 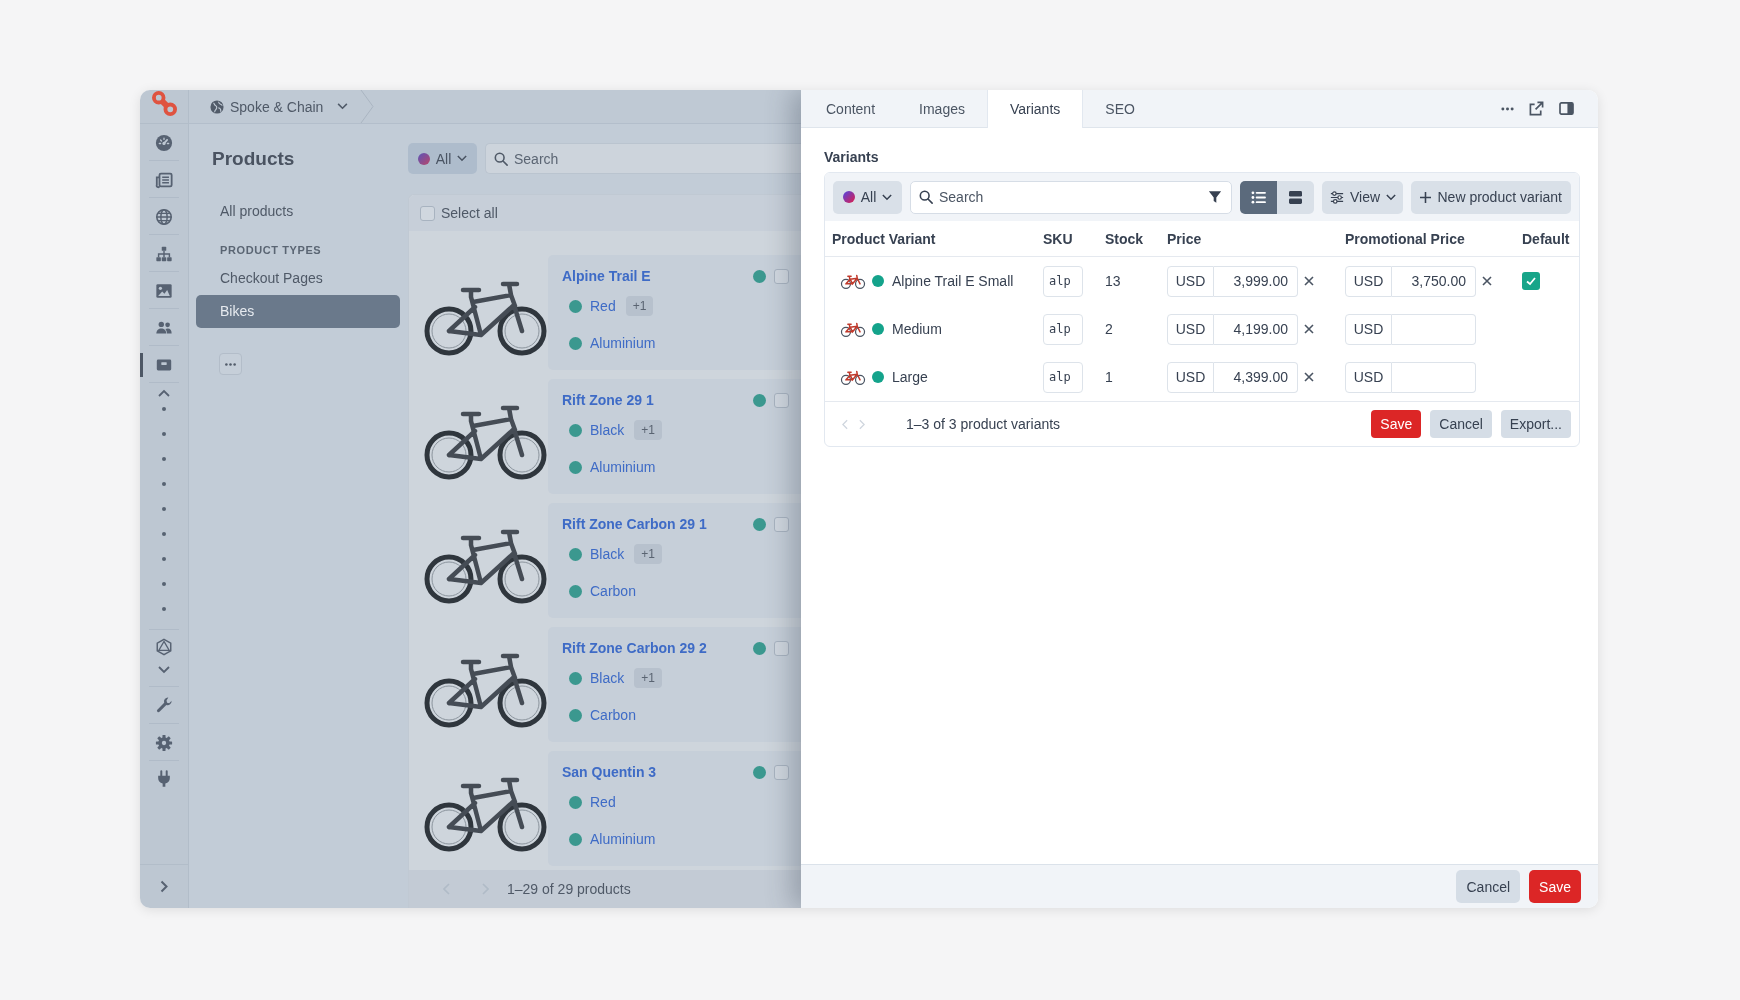 What do you see at coordinates (853, 281) in the screenshot?
I see `bike-icon` at bounding box center [853, 281].